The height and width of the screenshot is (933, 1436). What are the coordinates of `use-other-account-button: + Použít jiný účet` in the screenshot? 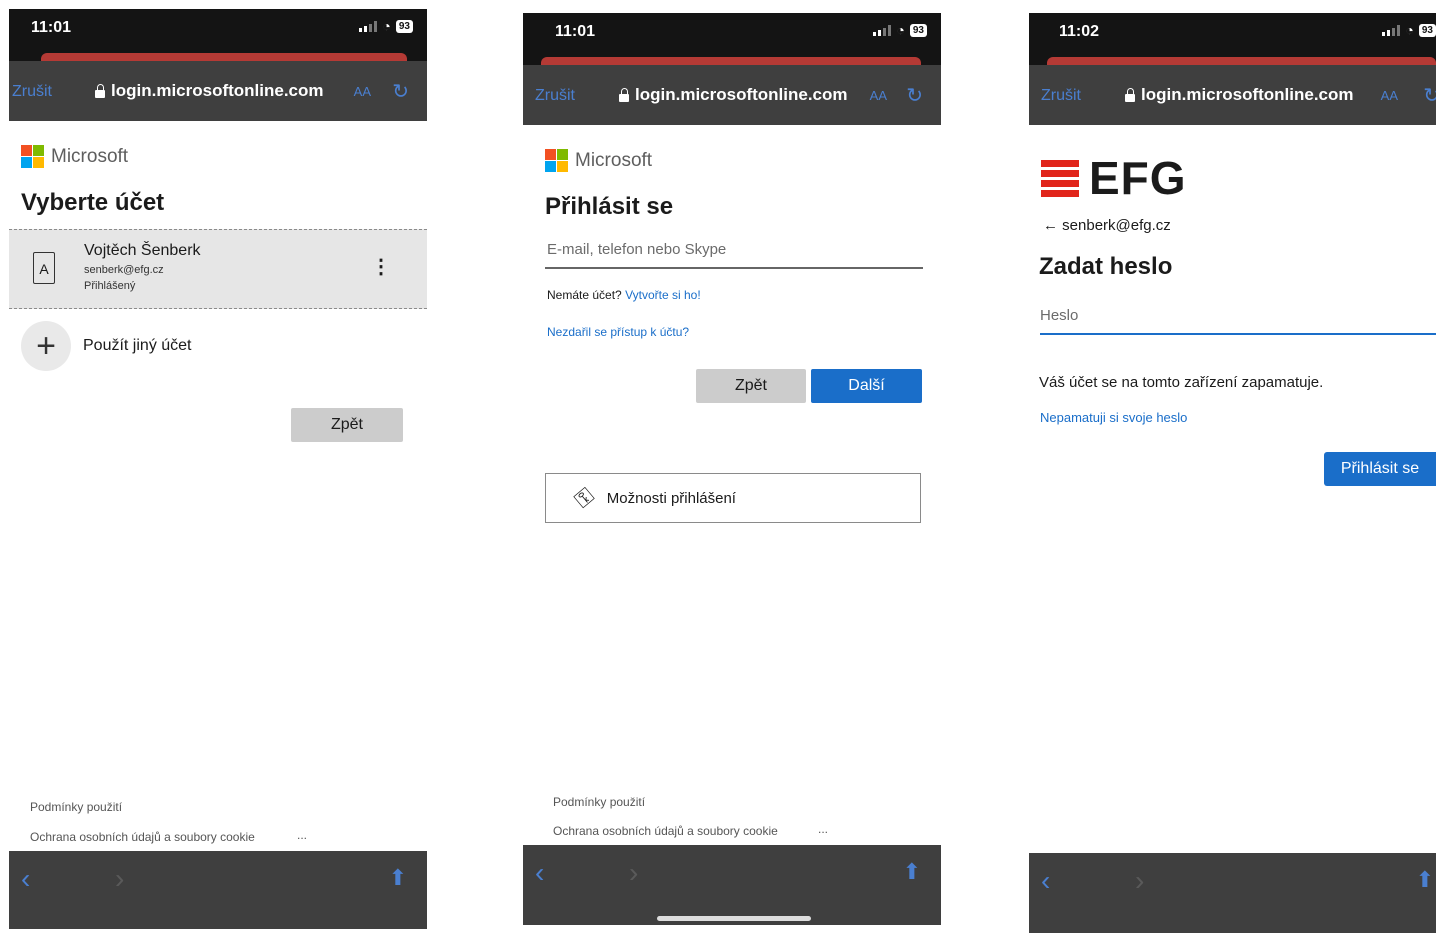 It's located at (106, 346).